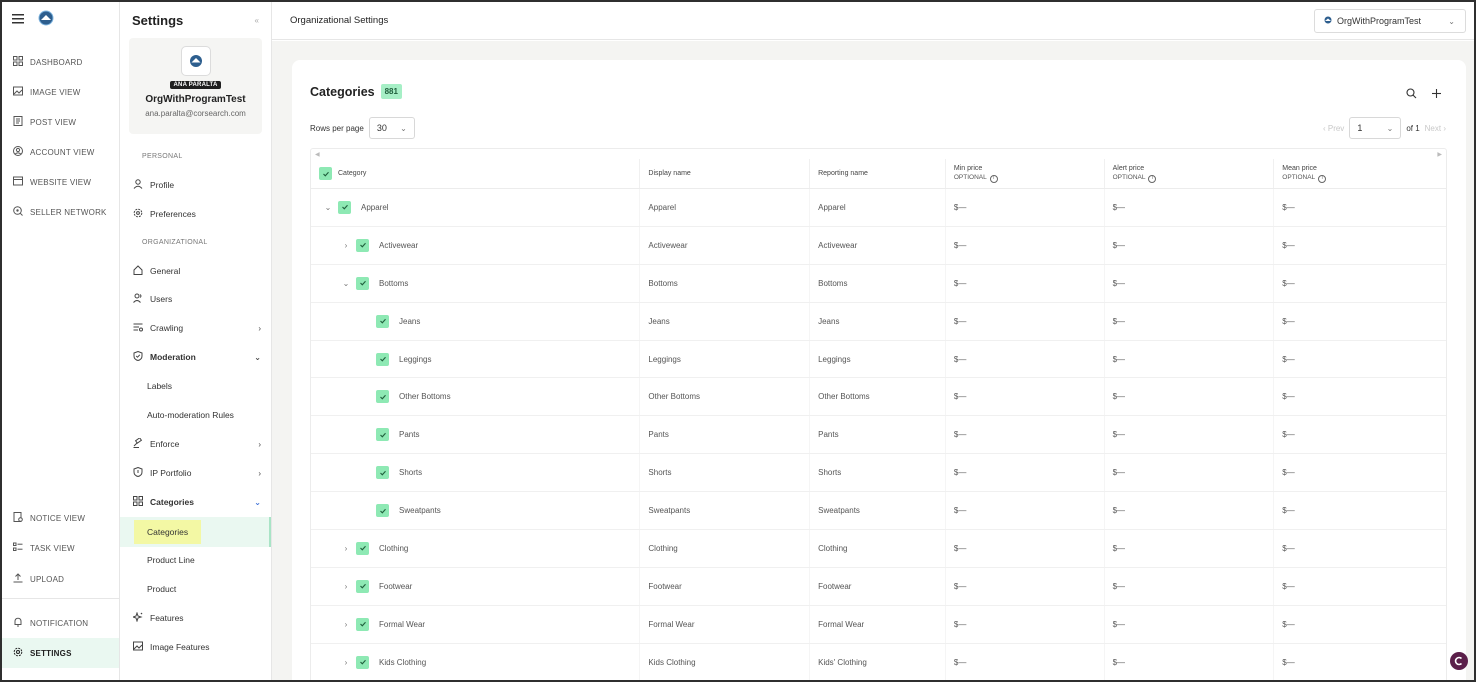 The height and width of the screenshot is (682, 1476). I want to click on settings-item-preferences: Preferences, so click(195, 214).